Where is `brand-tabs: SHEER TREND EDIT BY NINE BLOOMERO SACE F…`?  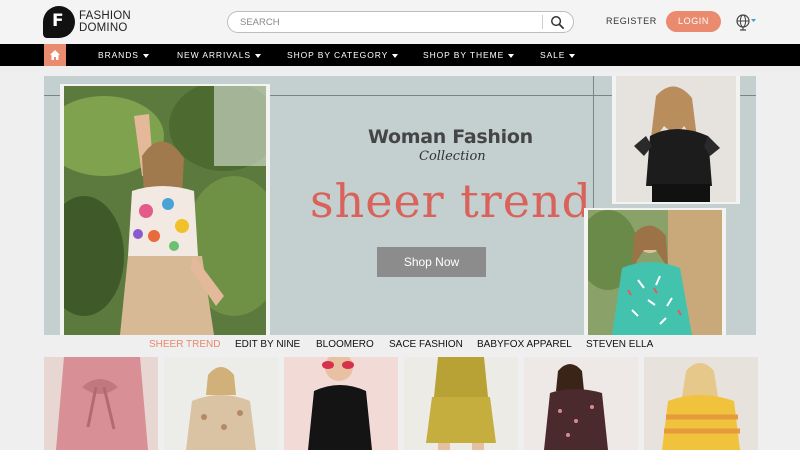 brand-tabs: SHEER TREND EDIT BY NINE BLOOMERO SACE F… is located at coordinates (400, 345).